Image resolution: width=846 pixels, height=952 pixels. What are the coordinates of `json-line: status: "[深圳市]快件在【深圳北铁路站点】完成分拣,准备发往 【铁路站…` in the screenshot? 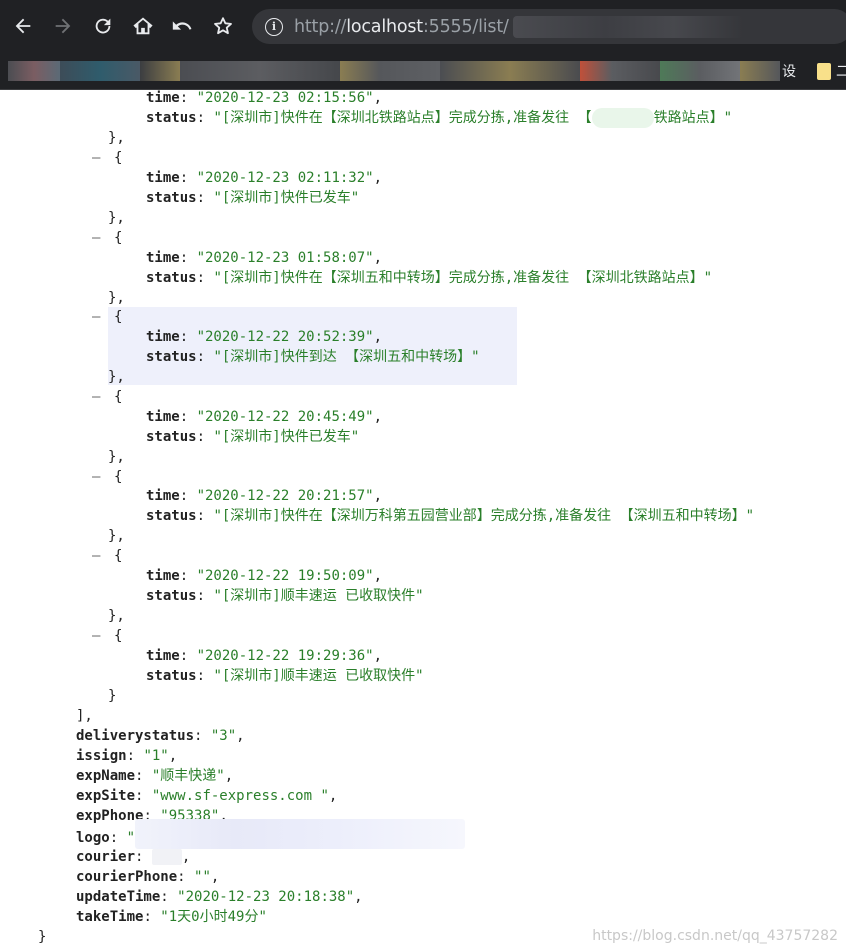 It's located at (439, 118).